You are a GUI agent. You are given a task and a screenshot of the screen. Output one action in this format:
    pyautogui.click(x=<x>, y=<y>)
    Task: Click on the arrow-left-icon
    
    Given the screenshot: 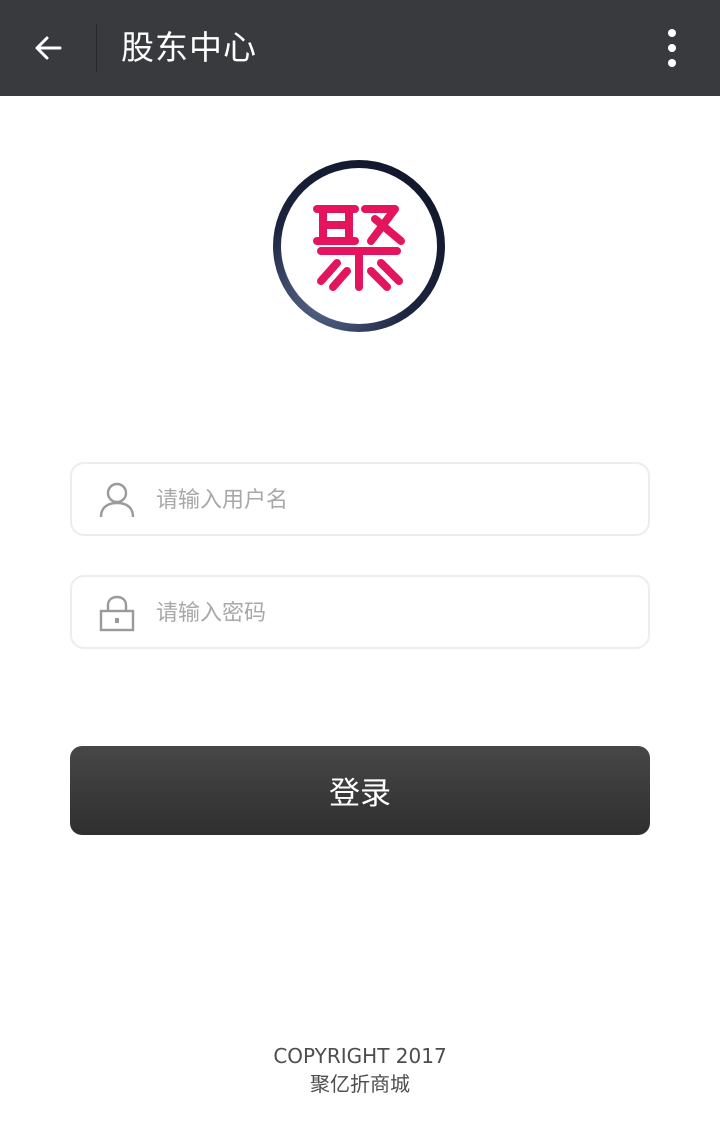 What is the action you would take?
    pyautogui.click(x=48, y=48)
    